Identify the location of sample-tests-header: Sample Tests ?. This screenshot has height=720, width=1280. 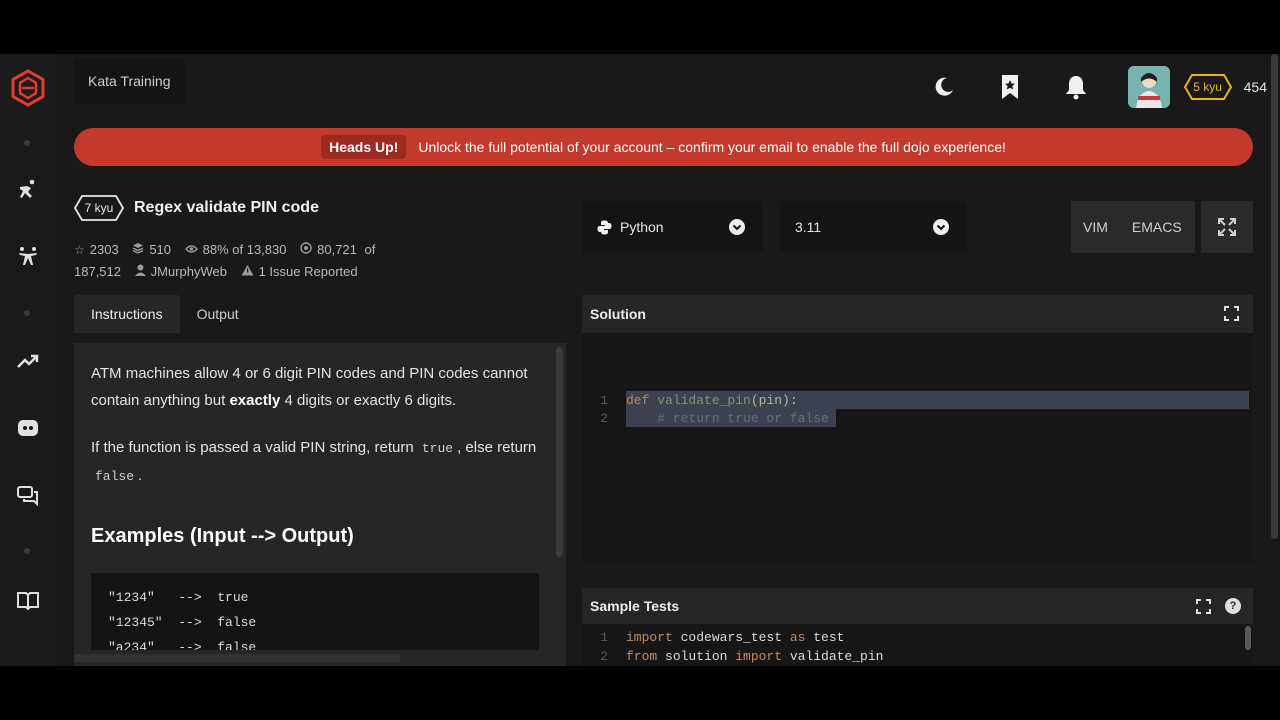
(917, 606).